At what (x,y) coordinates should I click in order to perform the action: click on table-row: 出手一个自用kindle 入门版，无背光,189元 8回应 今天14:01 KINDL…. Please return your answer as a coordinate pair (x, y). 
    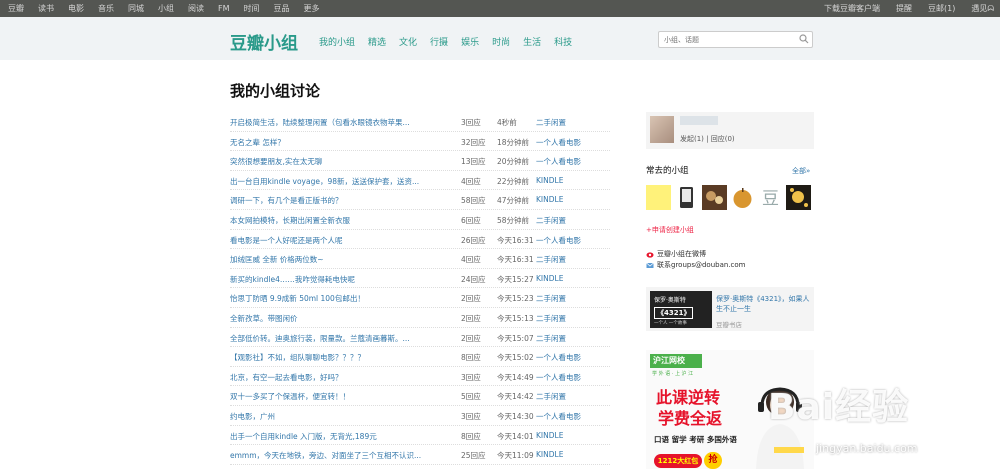
    Looking at the image, I should click on (420, 436).